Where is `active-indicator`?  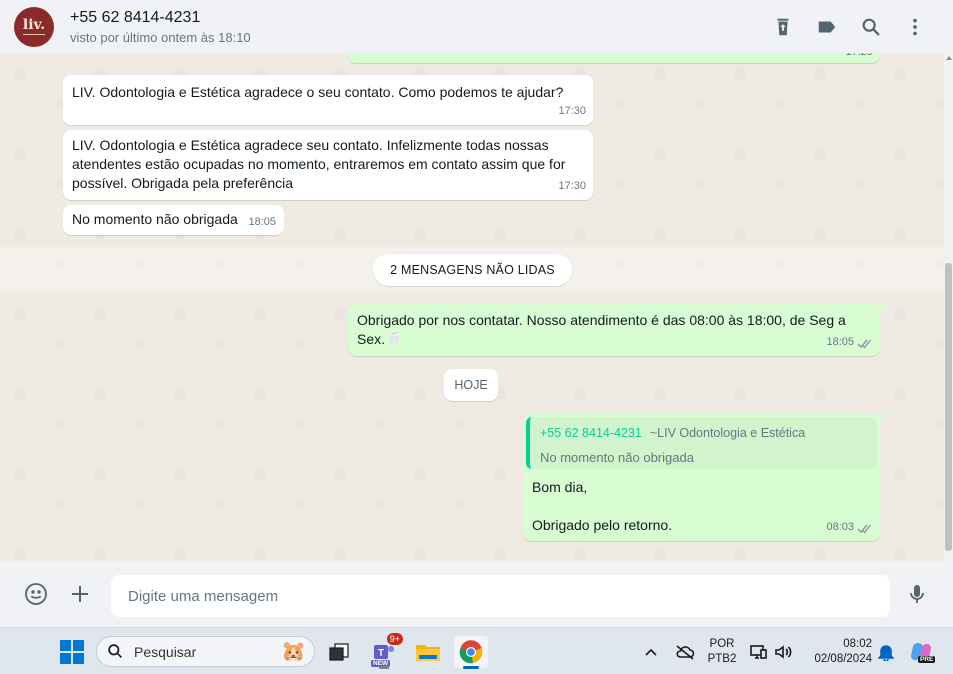 active-indicator is located at coordinates (471, 667).